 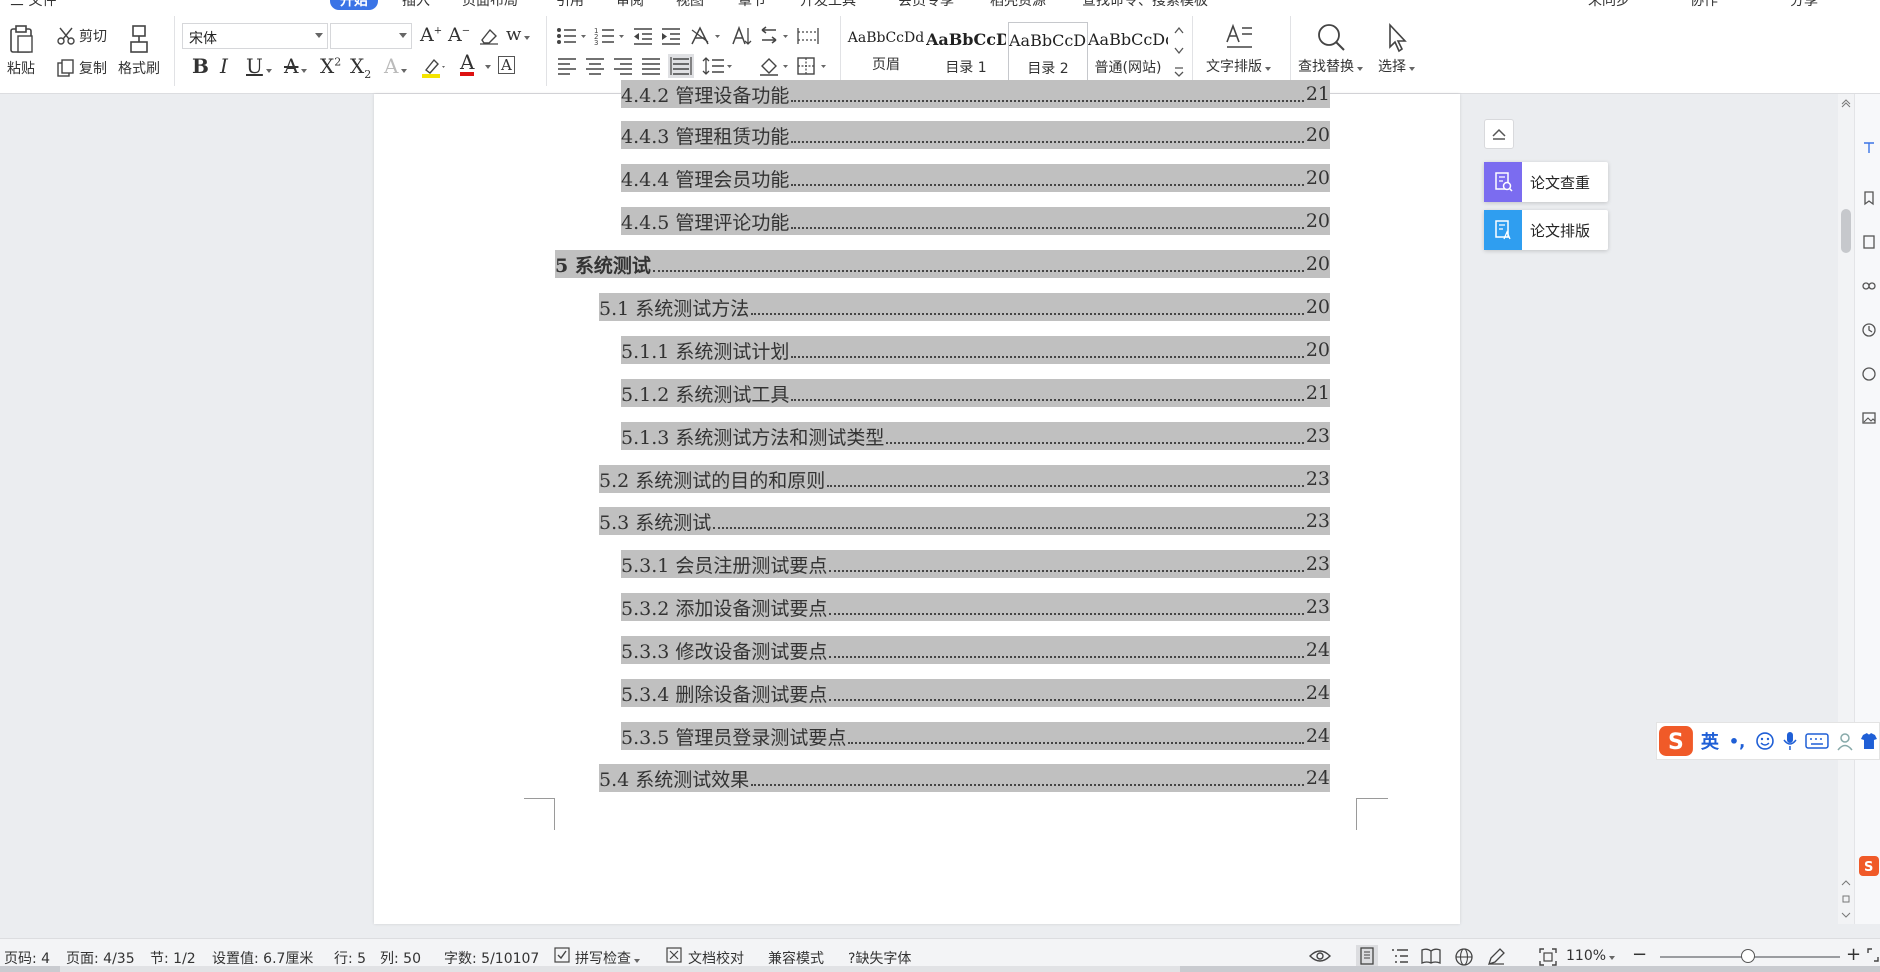 What do you see at coordinates (490, 5) in the screenshot?
I see `menu-layout: 页面布局` at bounding box center [490, 5].